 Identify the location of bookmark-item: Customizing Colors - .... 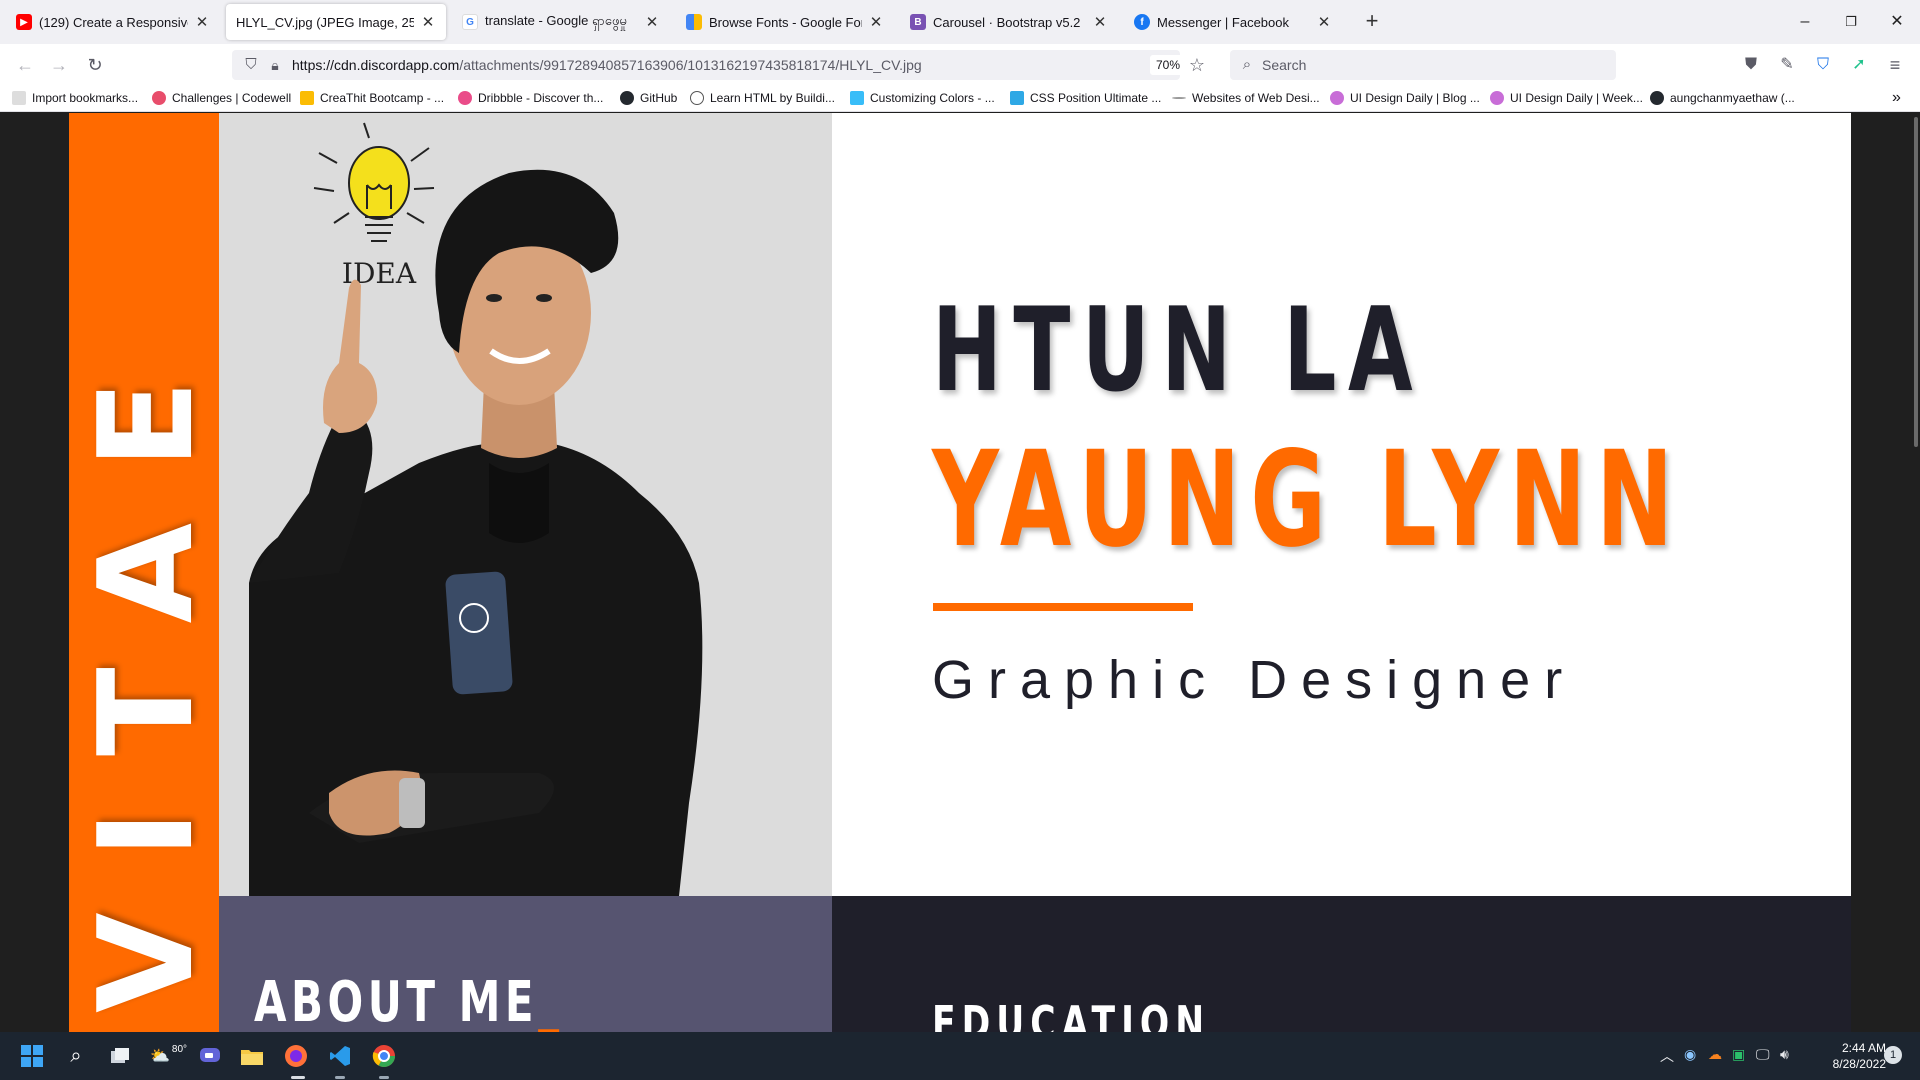
(922, 98).